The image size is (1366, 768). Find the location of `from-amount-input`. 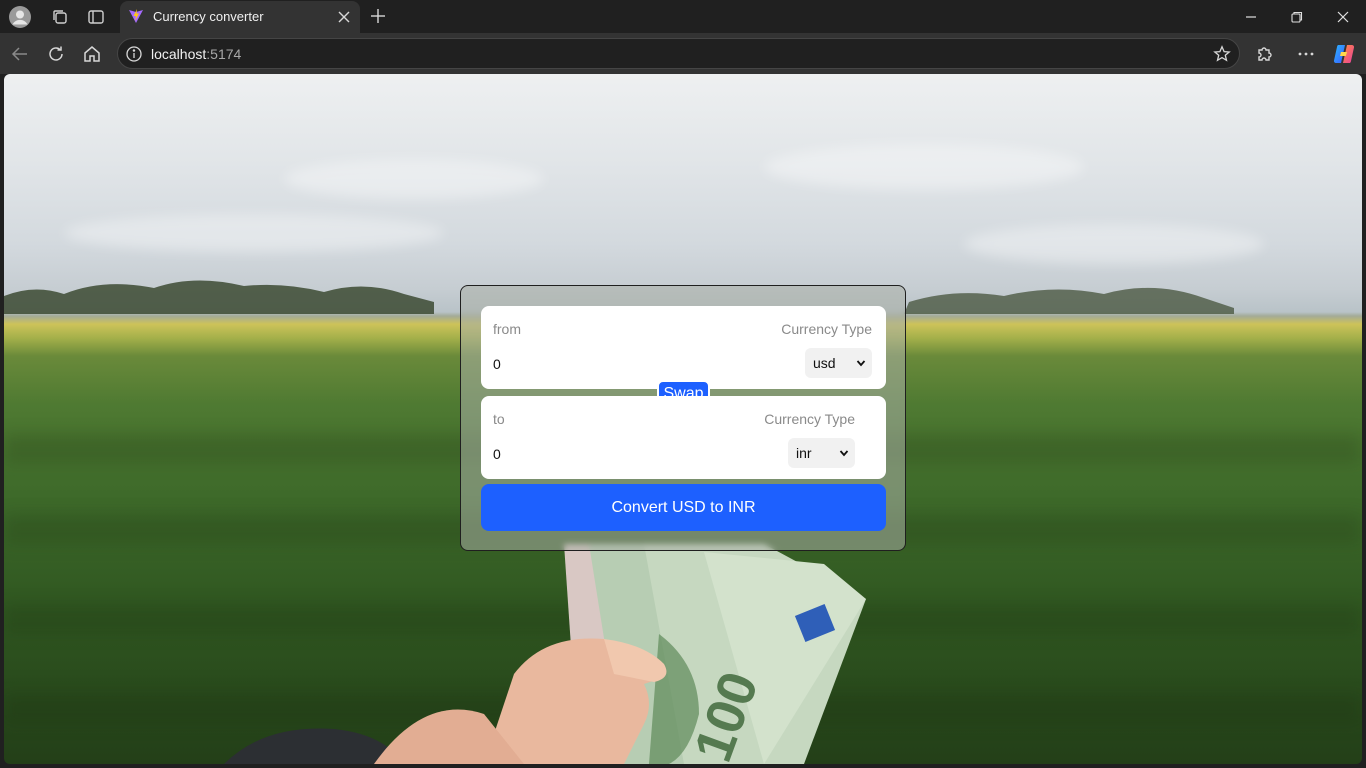

from-amount-input is located at coordinates (603, 364).